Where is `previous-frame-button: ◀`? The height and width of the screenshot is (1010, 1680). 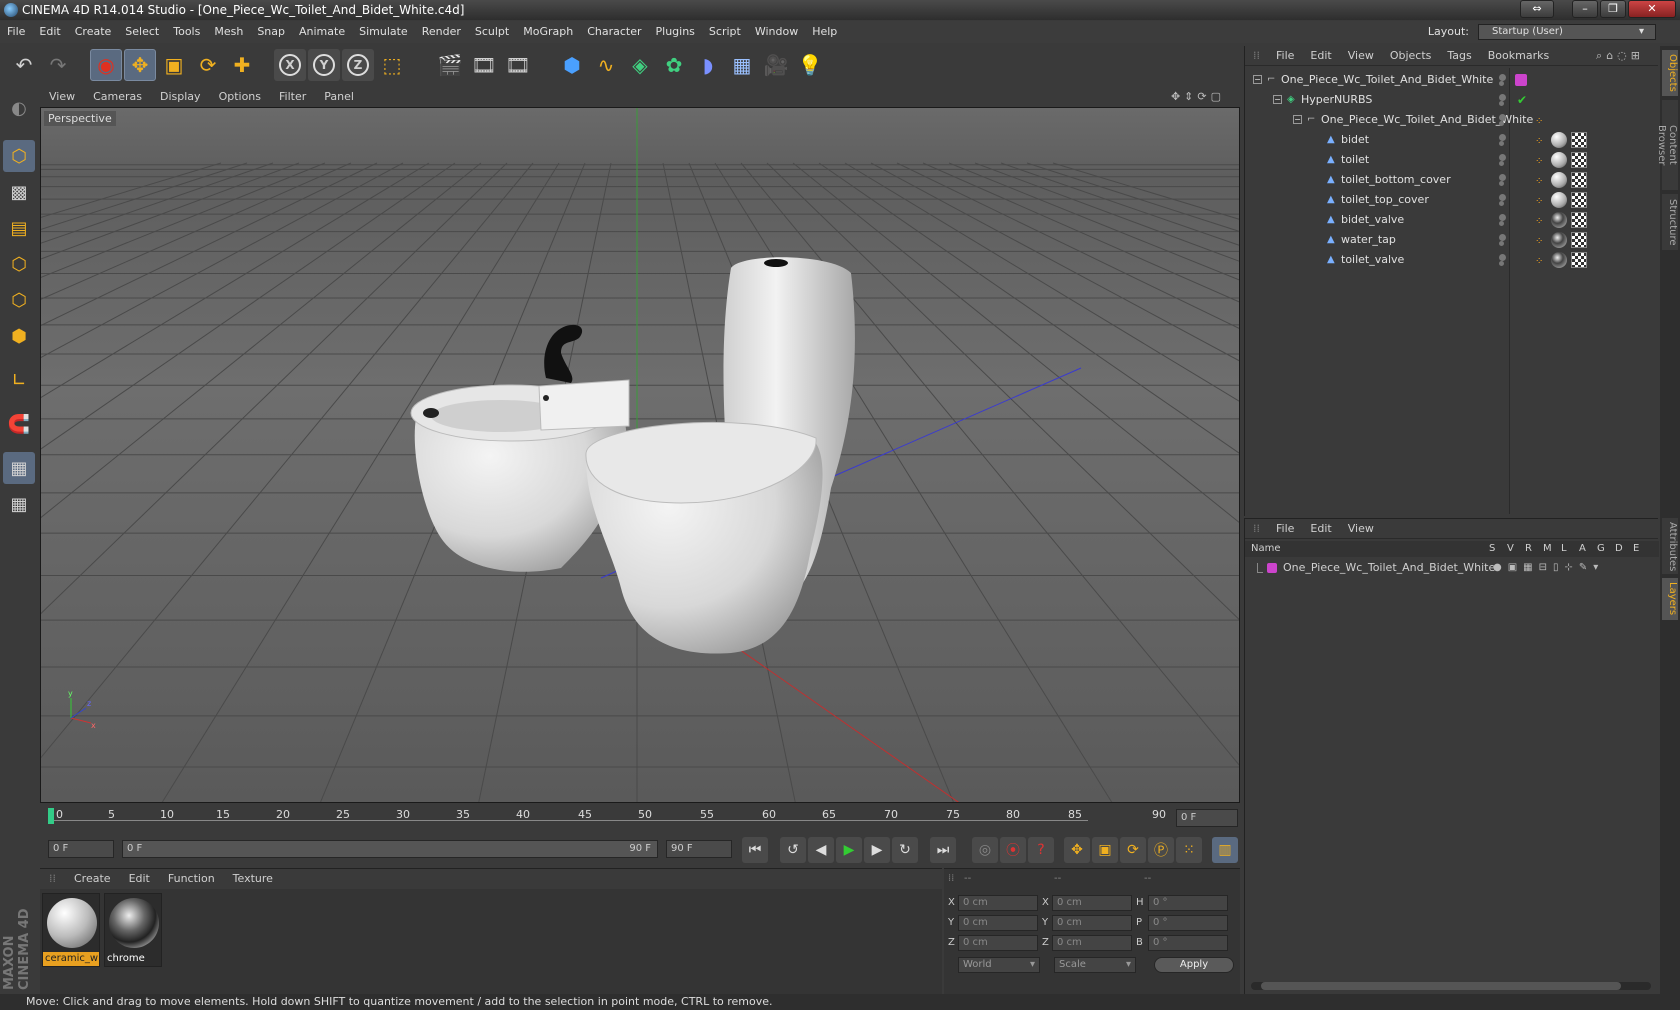
previous-frame-button: ◀ is located at coordinates (821, 850).